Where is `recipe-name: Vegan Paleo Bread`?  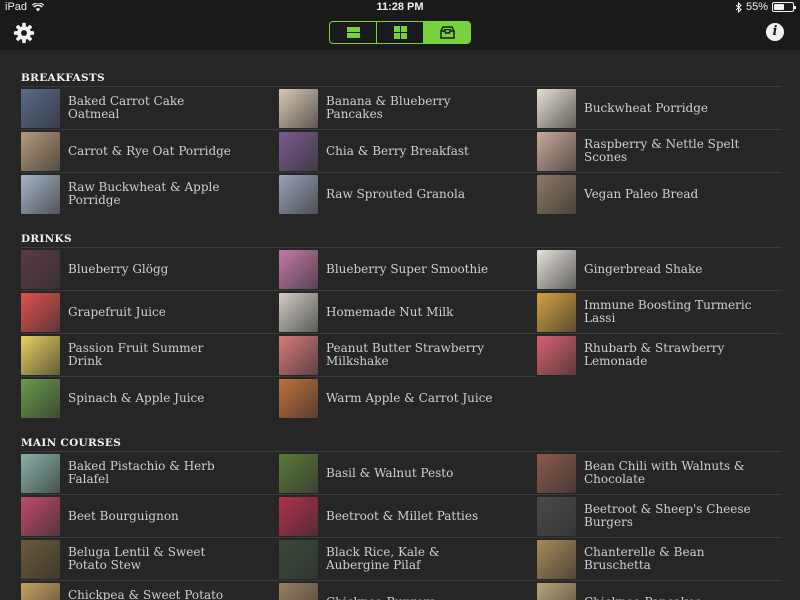 recipe-name: Vegan Paleo Bread is located at coordinates (641, 193).